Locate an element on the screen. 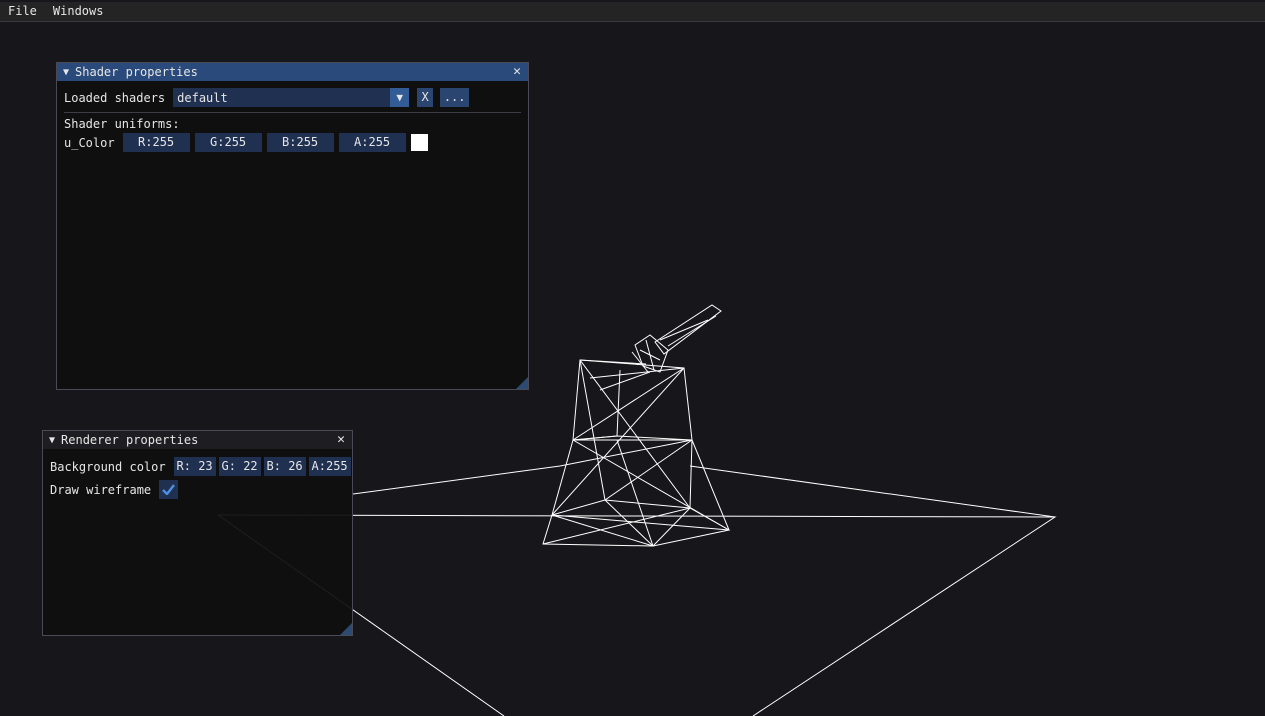 The width and height of the screenshot is (1265, 716). menu-windows: Windows is located at coordinates (78, 11).